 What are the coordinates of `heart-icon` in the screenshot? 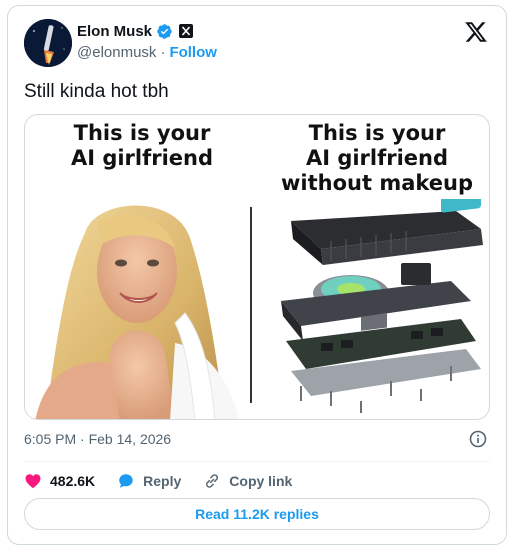 It's located at (33, 481).